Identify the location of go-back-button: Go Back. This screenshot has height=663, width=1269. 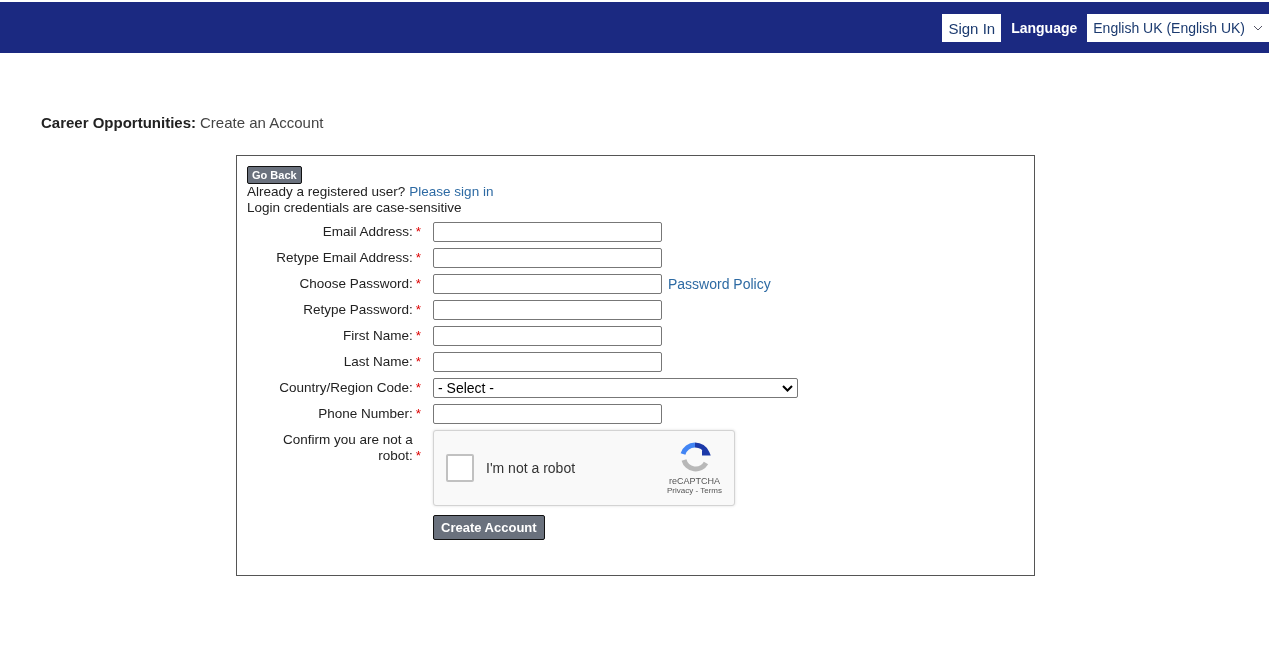
(274, 175).